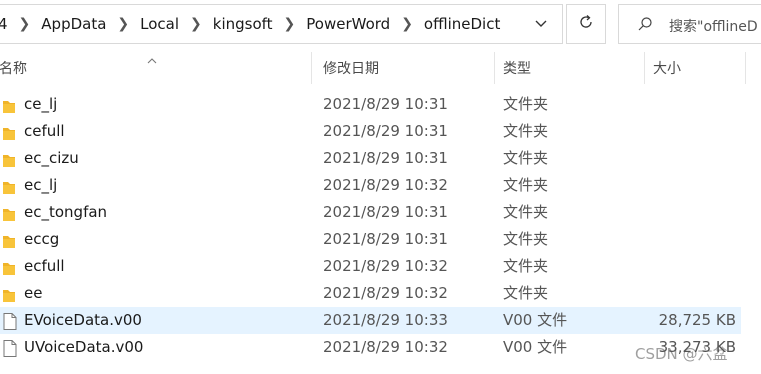  I want to click on breadcrumb-item: 4, so click(5, 24).